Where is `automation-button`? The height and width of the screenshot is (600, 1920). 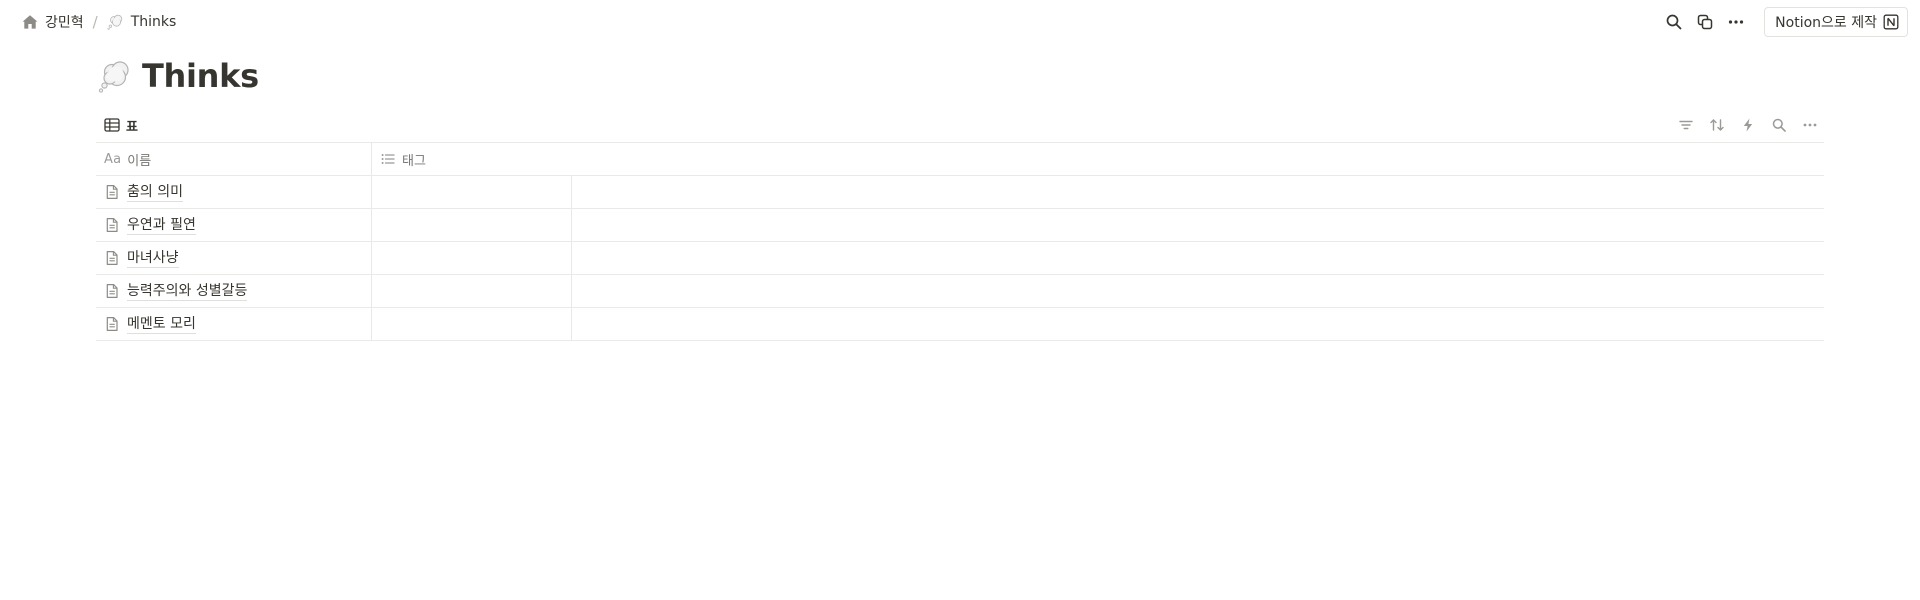
automation-button is located at coordinates (1748, 125).